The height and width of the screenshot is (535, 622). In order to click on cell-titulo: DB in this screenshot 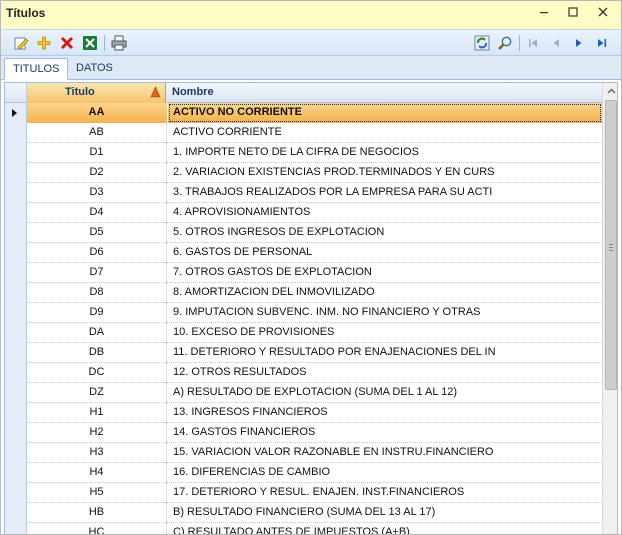, I will do `click(97, 353)`.